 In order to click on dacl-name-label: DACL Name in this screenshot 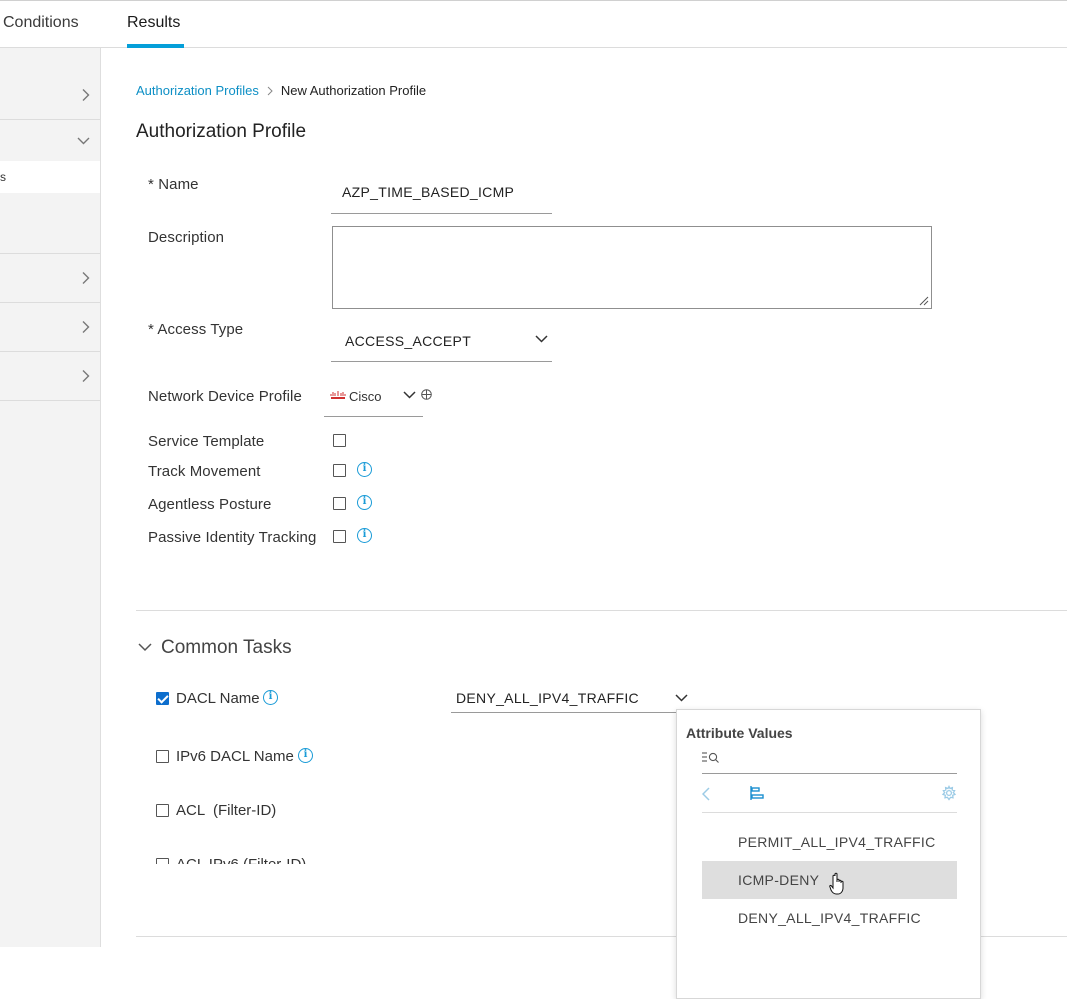, I will do `click(218, 698)`.